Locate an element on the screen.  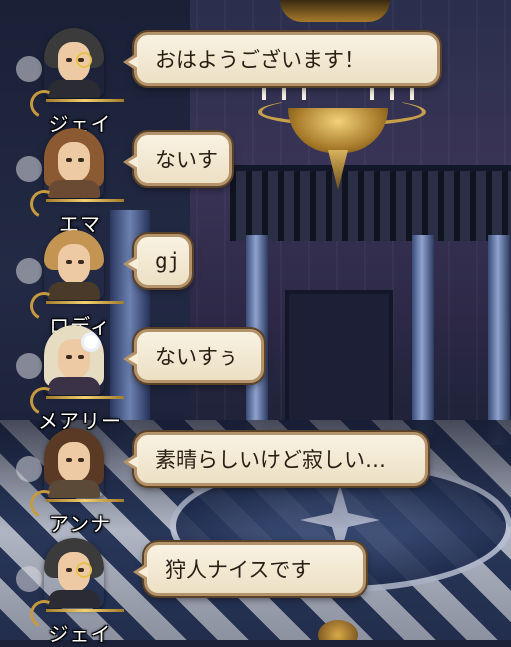
hair-flower-icon is located at coordinates (91, 342).